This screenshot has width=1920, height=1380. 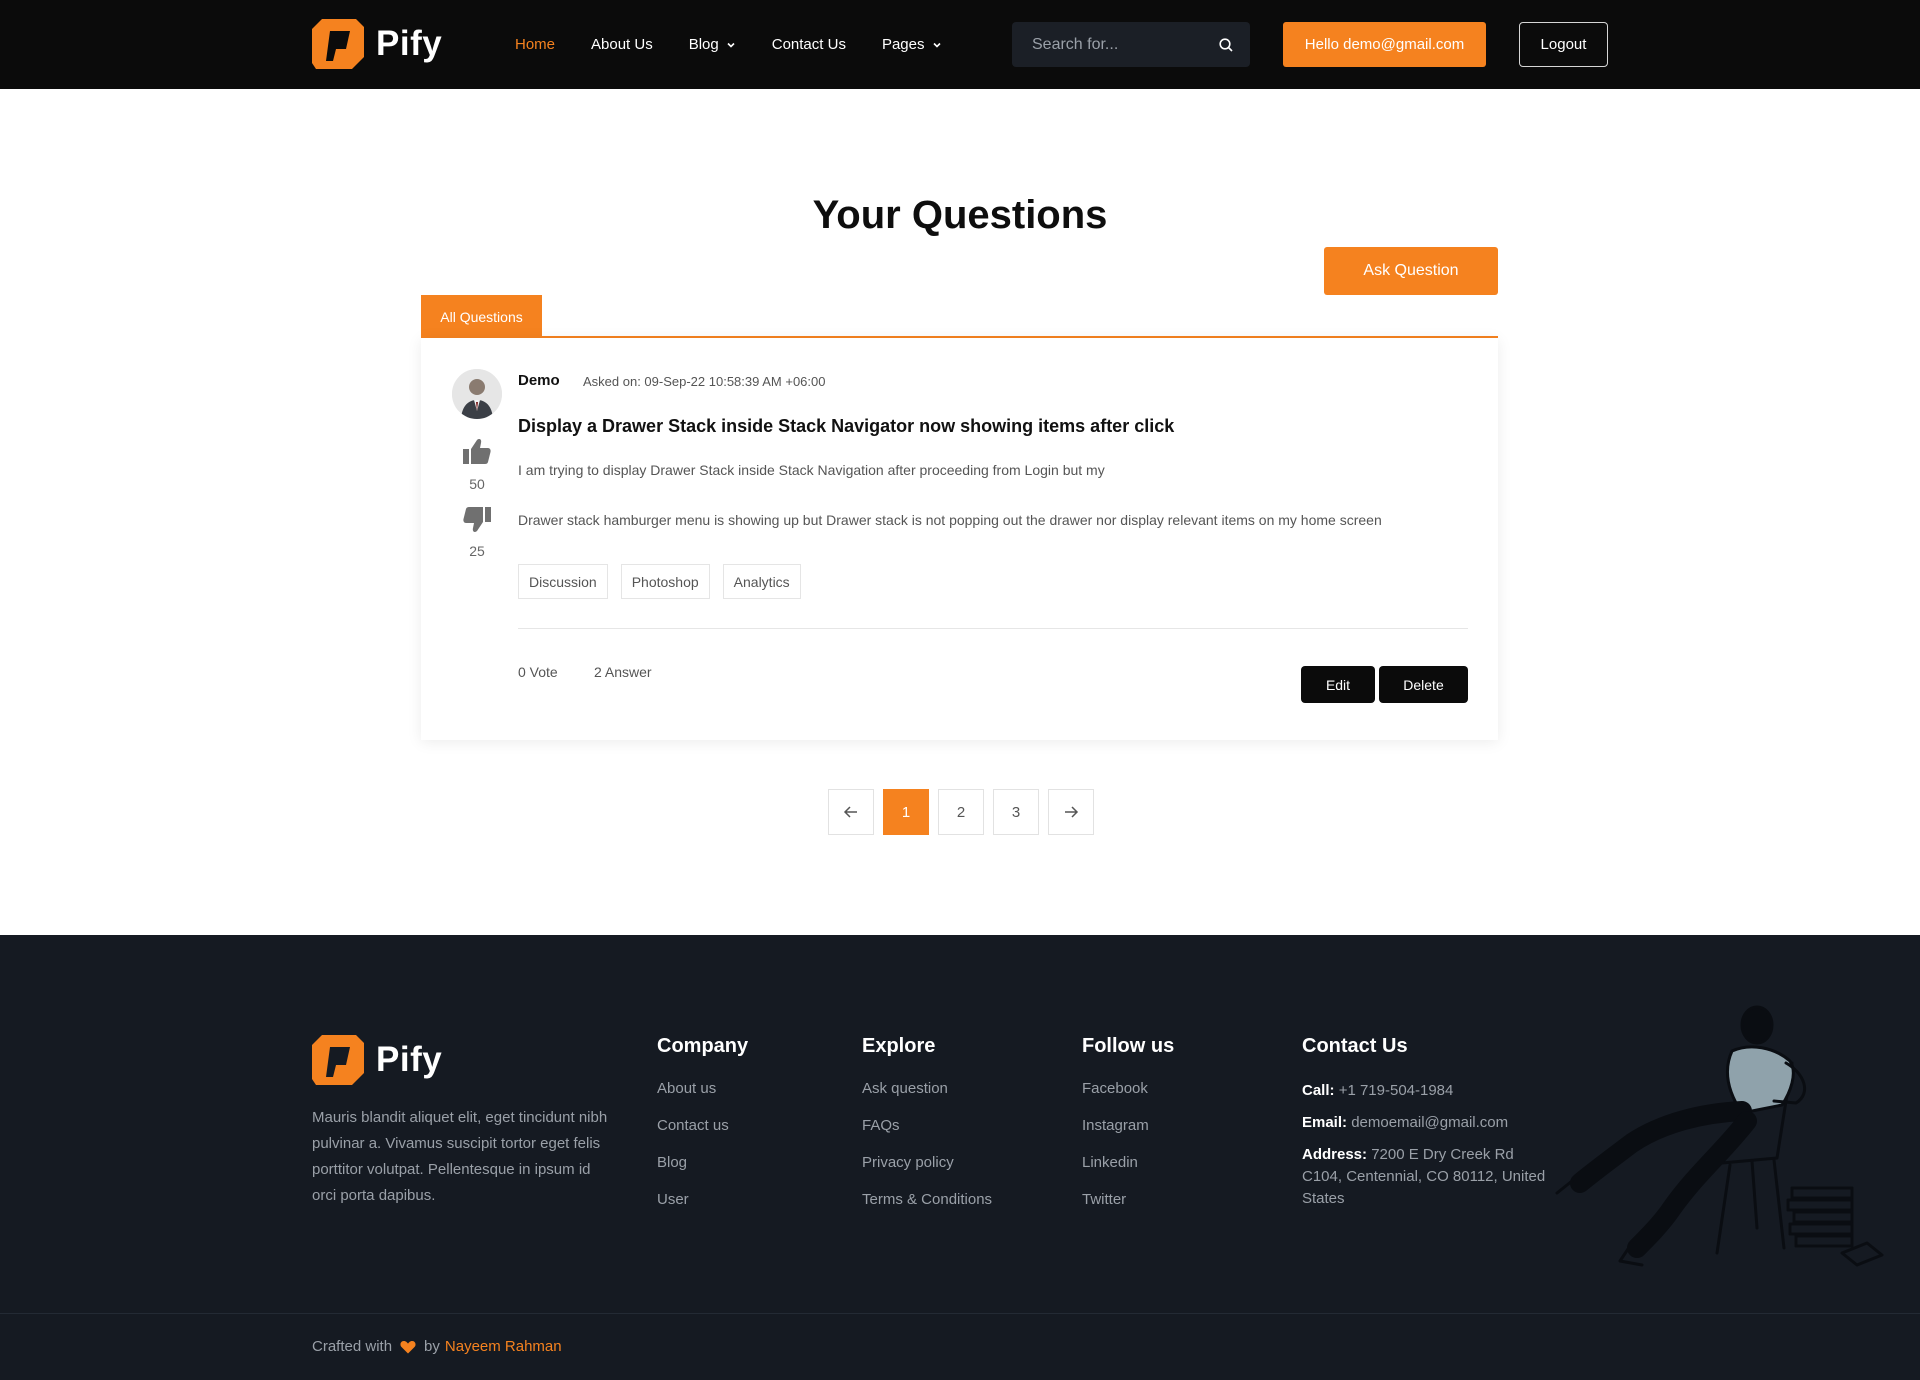 I want to click on footer-link-user: User, so click(x=702, y=1209).